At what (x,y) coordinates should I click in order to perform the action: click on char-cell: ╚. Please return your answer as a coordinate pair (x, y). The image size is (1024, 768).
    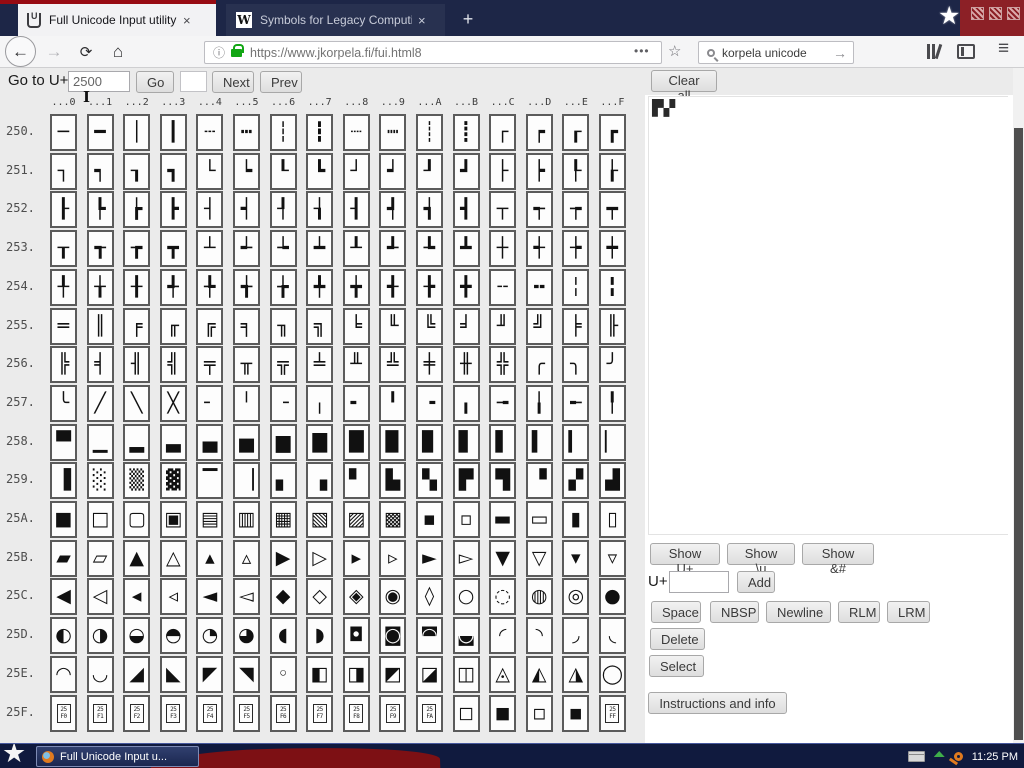
    Looking at the image, I should click on (429, 326).